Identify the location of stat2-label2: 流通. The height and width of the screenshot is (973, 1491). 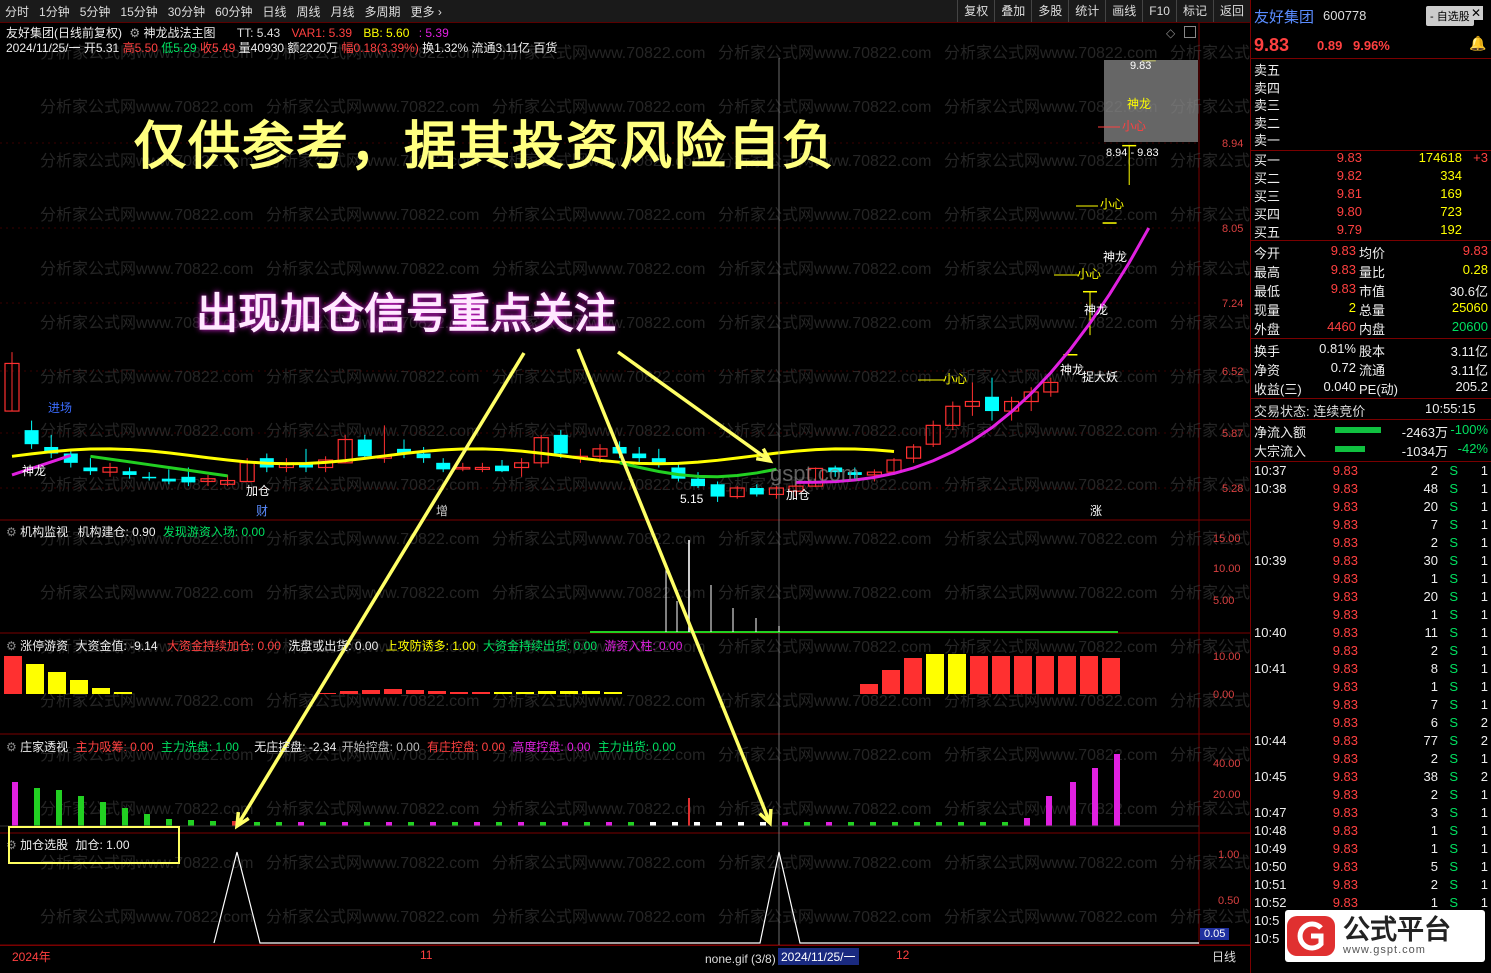
(1372, 370).